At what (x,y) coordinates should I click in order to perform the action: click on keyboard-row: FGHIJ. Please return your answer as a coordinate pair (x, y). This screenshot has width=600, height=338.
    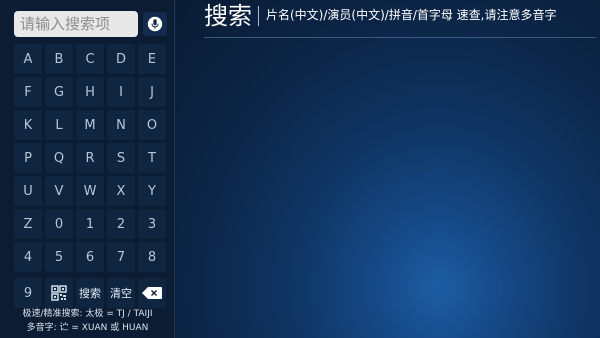
    Looking at the image, I should click on (91, 92).